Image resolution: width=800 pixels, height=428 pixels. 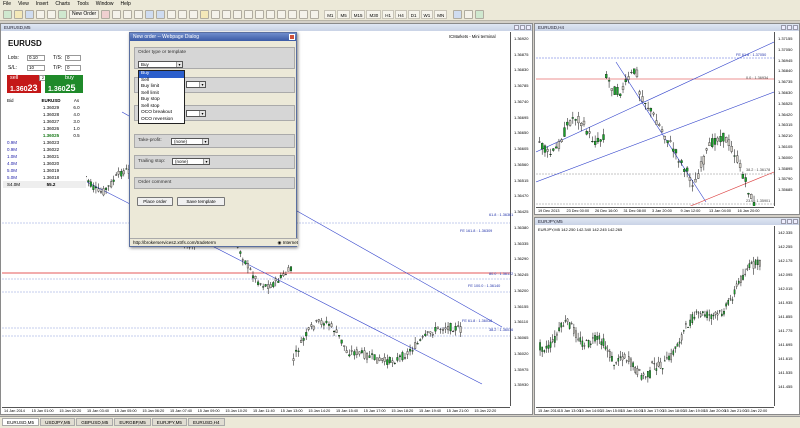 I want to click on tf-h4: H4, so click(x=401, y=14).